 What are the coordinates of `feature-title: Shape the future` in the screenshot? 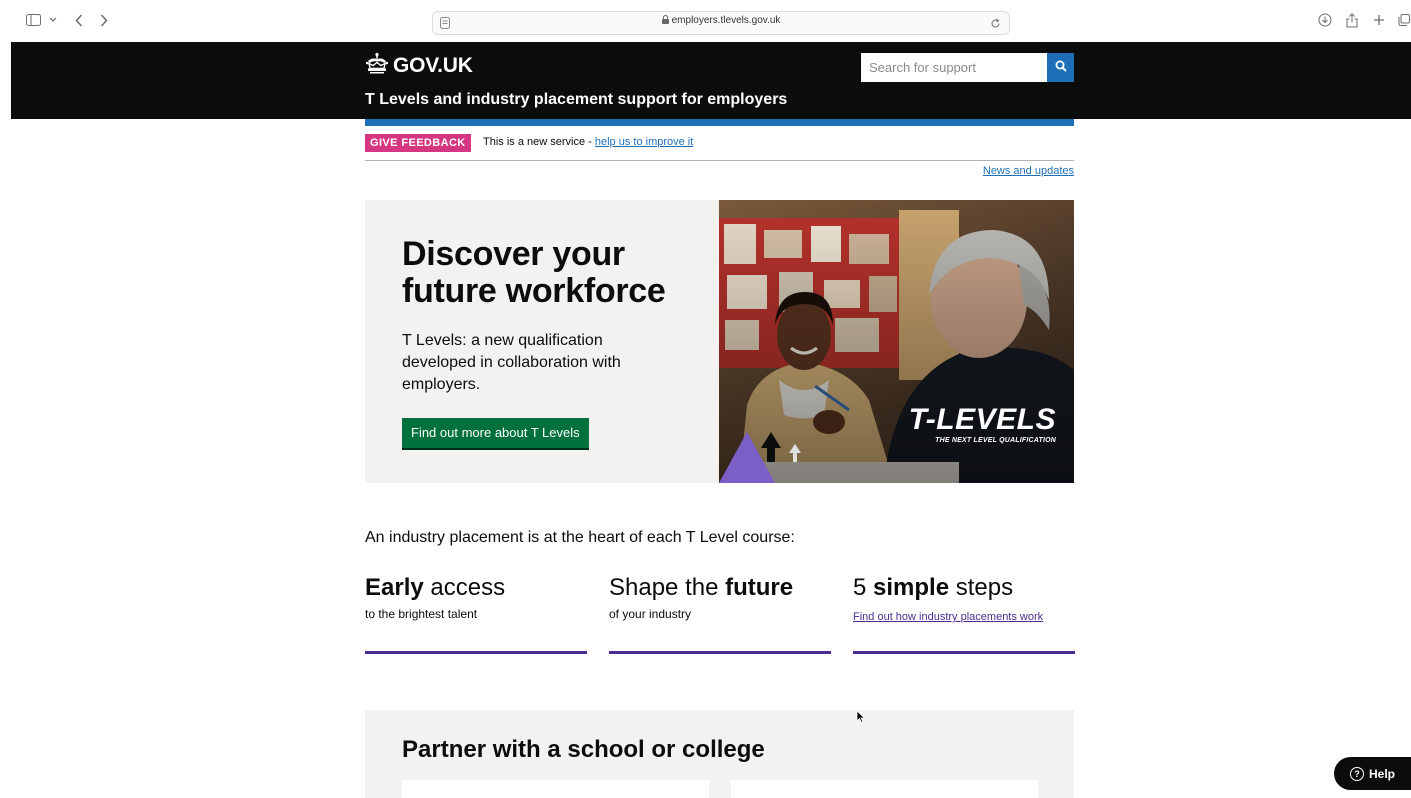 It's located at (720, 588).